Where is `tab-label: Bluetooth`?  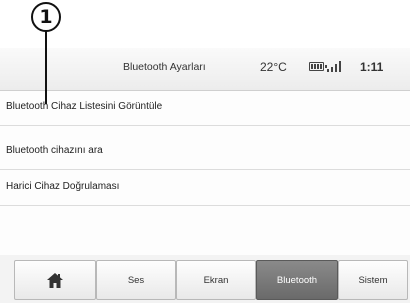 tab-label: Bluetooth is located at coordinates (297, 280).